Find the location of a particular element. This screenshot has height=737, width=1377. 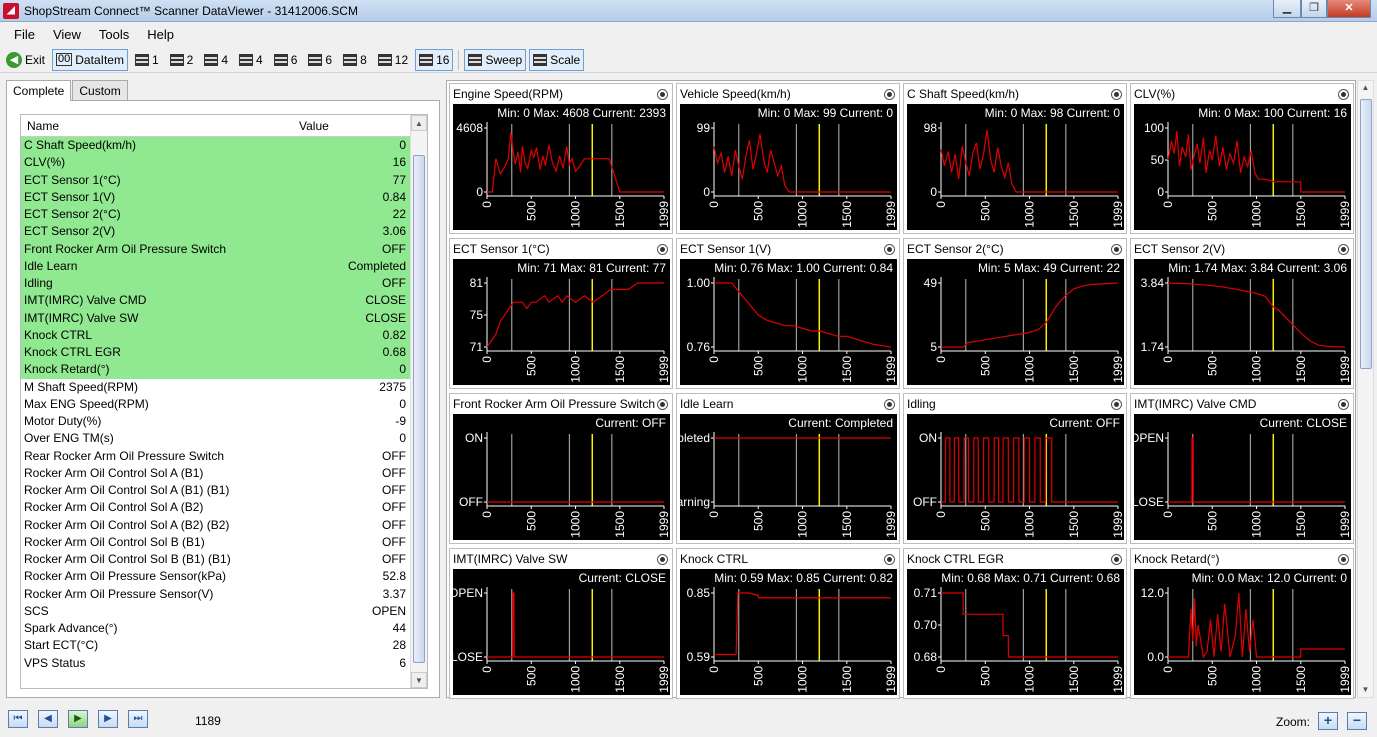

table-row: ECT Sensor 1(°C) 77 is located at coordinates (216, 180).